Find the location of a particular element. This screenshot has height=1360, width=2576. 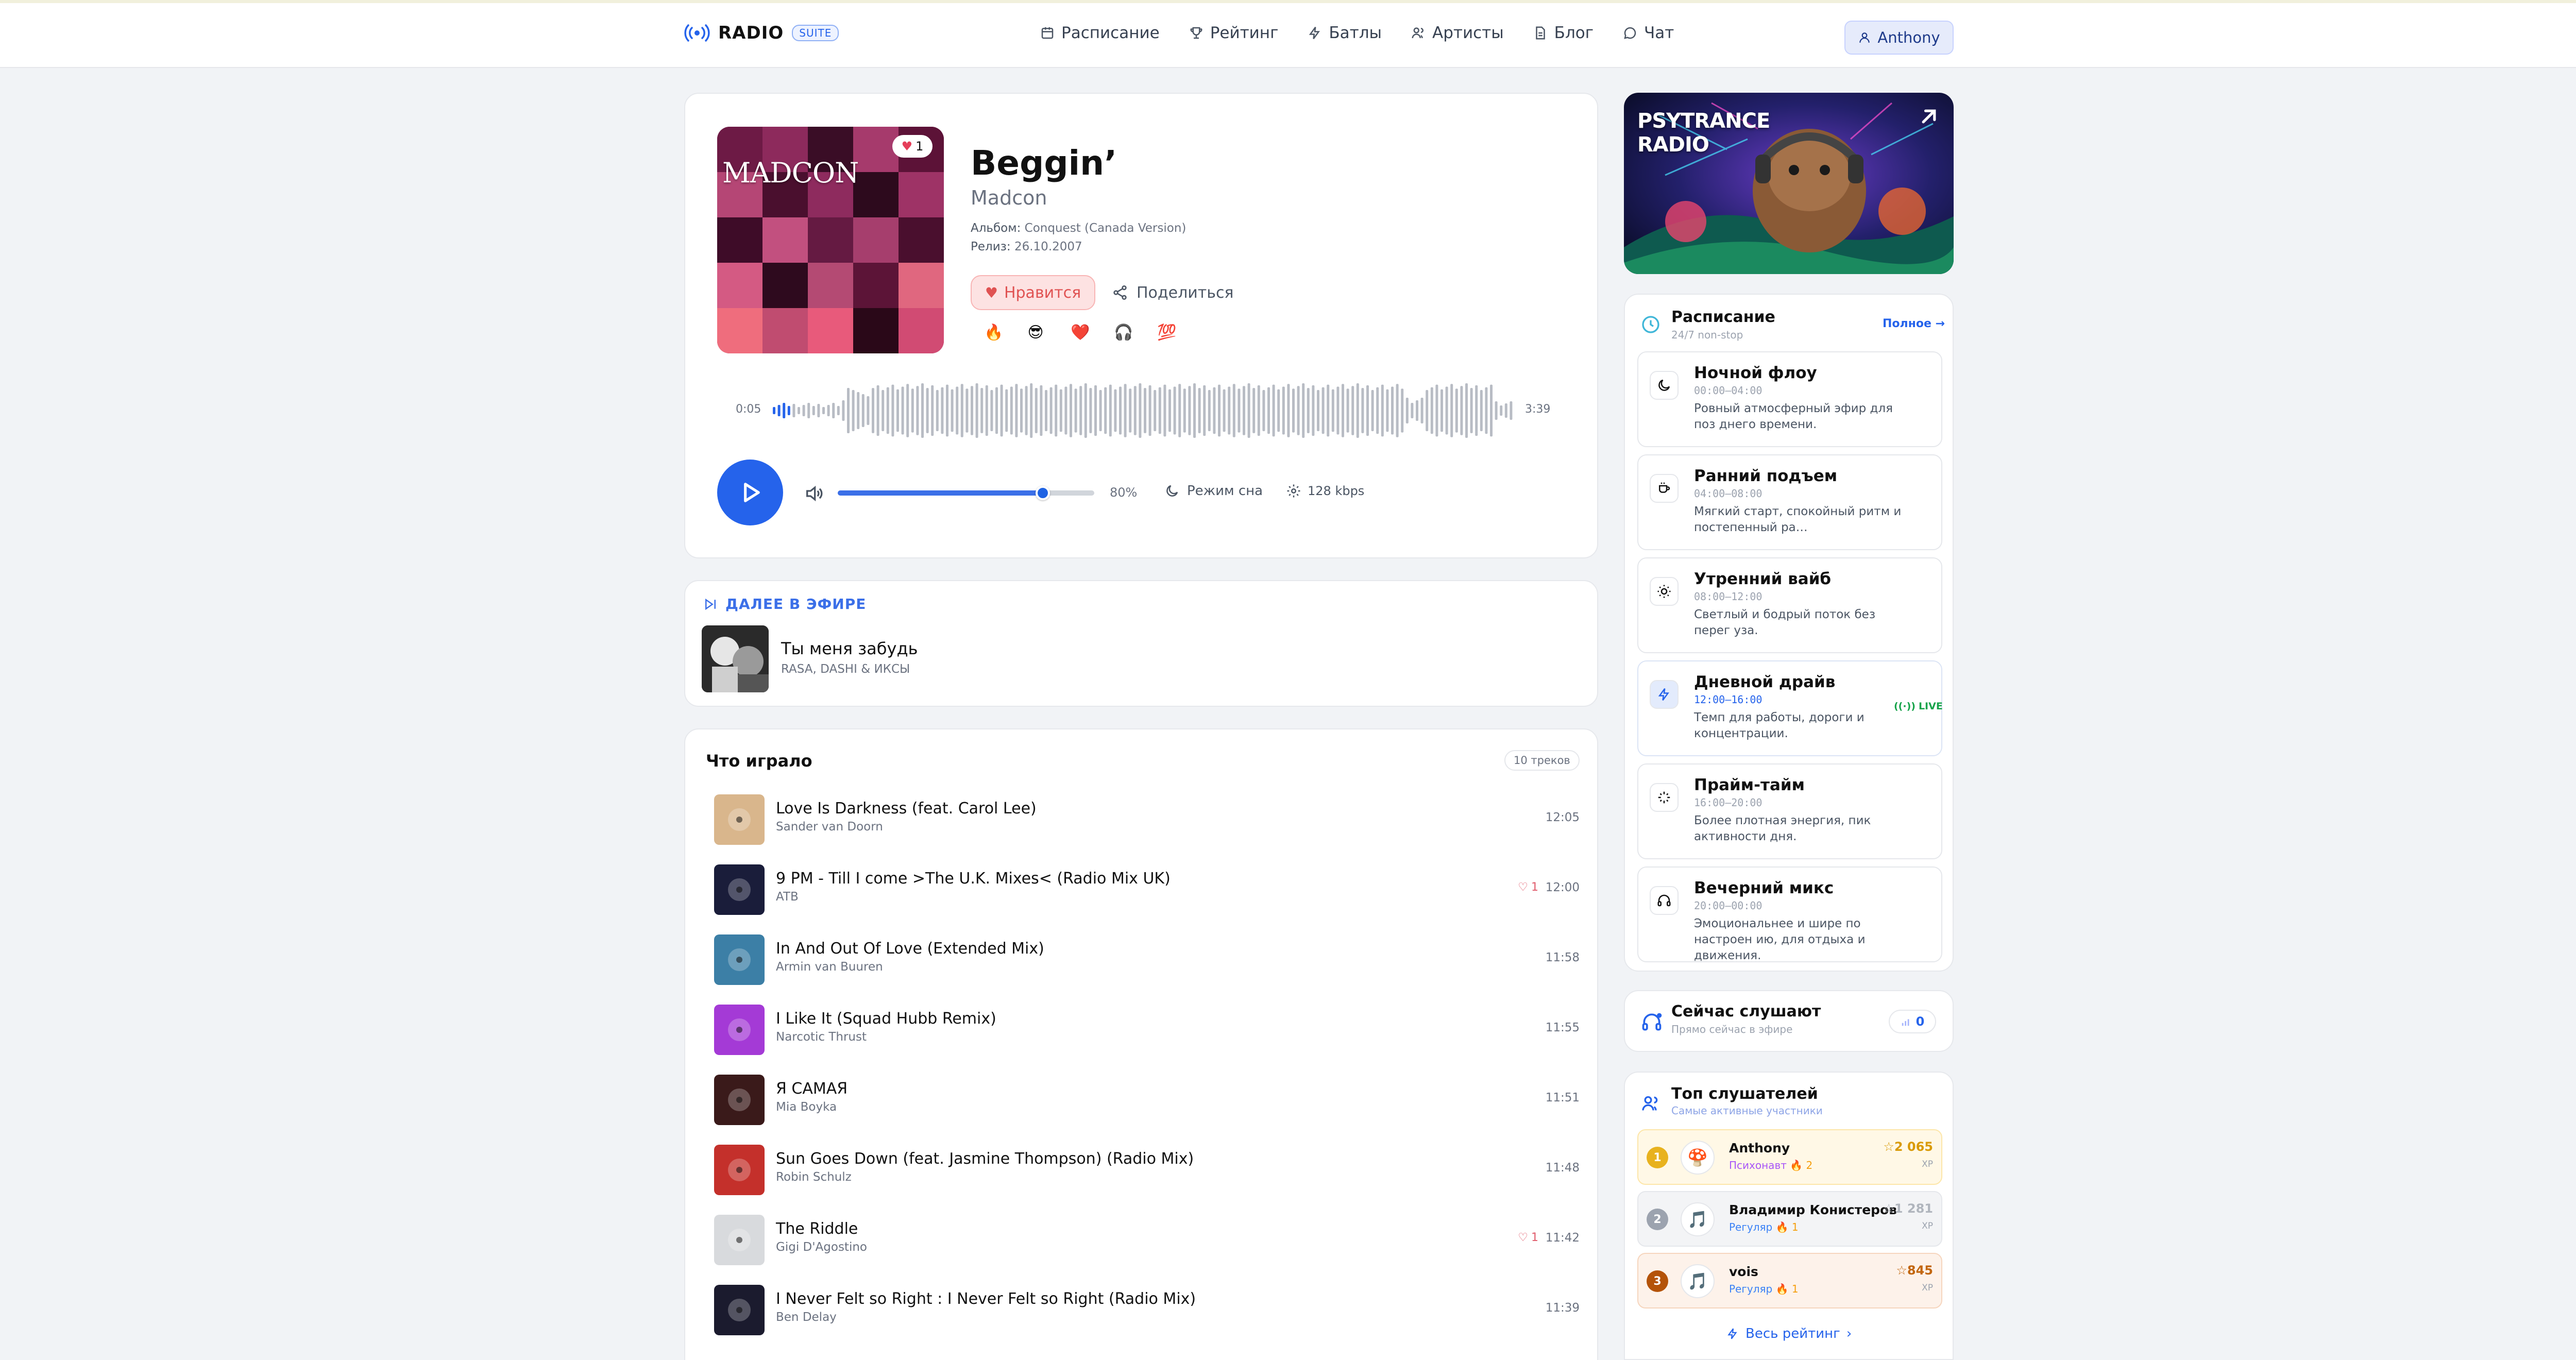

album-value: Conquest (Canada Version) is located at coordinates (1105, 228).